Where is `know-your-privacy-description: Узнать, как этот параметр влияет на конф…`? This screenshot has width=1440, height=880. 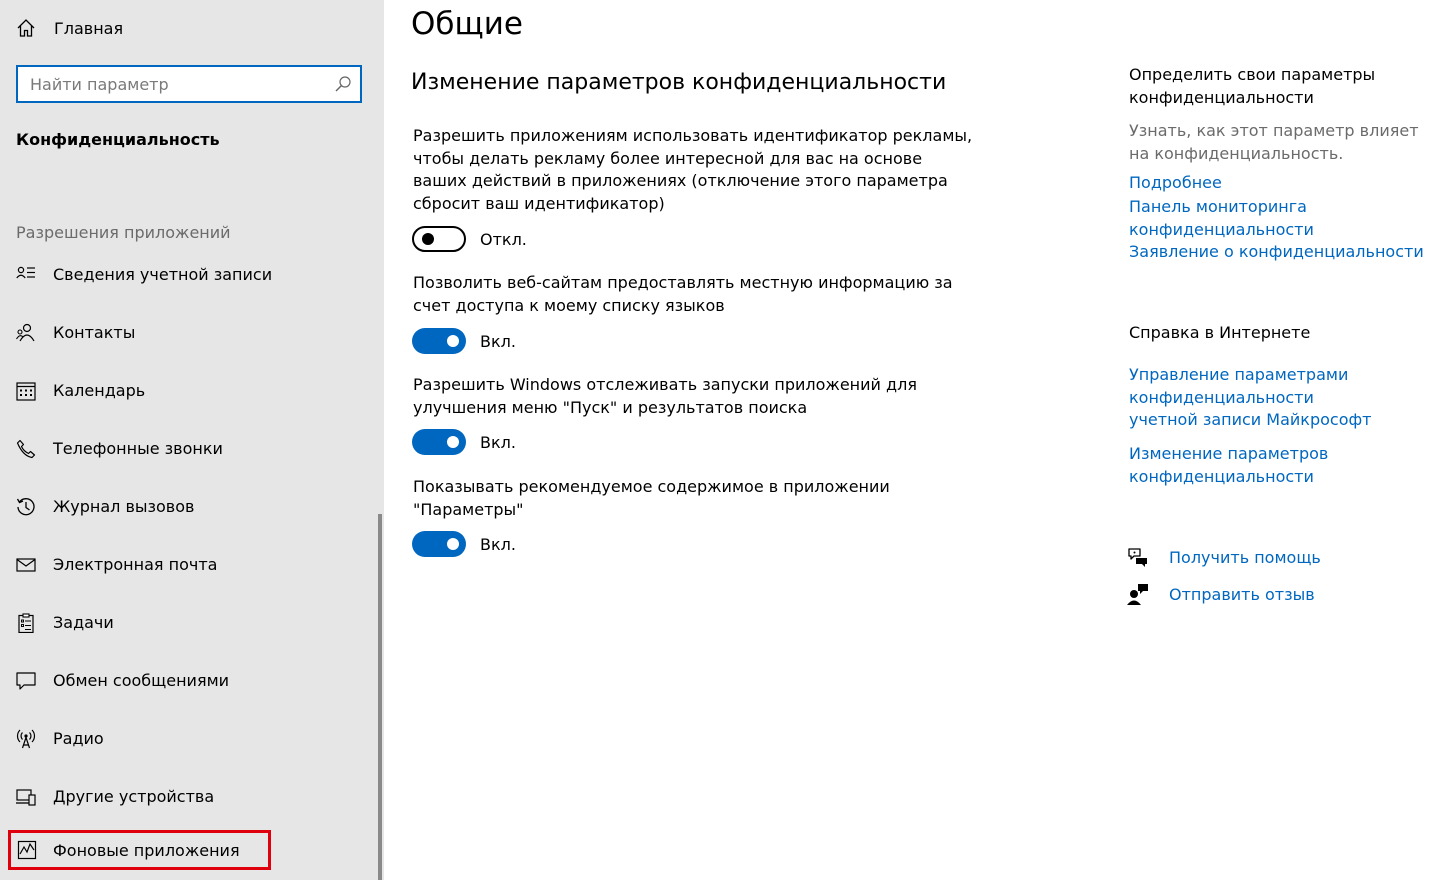 know-your-privacy-description: Узнать, как этот параметр влияет на конф… is located at coordinates (1274, 142).